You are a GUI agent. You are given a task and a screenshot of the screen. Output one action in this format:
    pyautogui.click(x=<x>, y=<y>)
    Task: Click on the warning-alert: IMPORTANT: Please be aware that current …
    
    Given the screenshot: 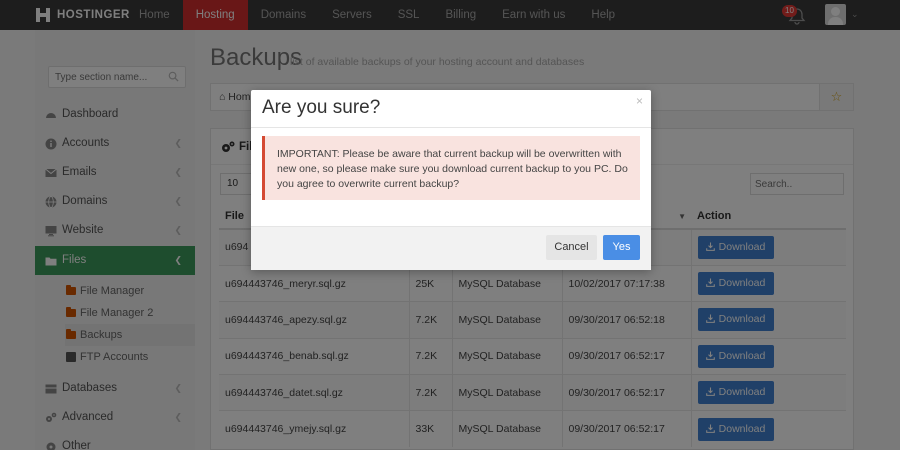 What is the action you would take?
    pyautogui.click(x=451, y=168)
    